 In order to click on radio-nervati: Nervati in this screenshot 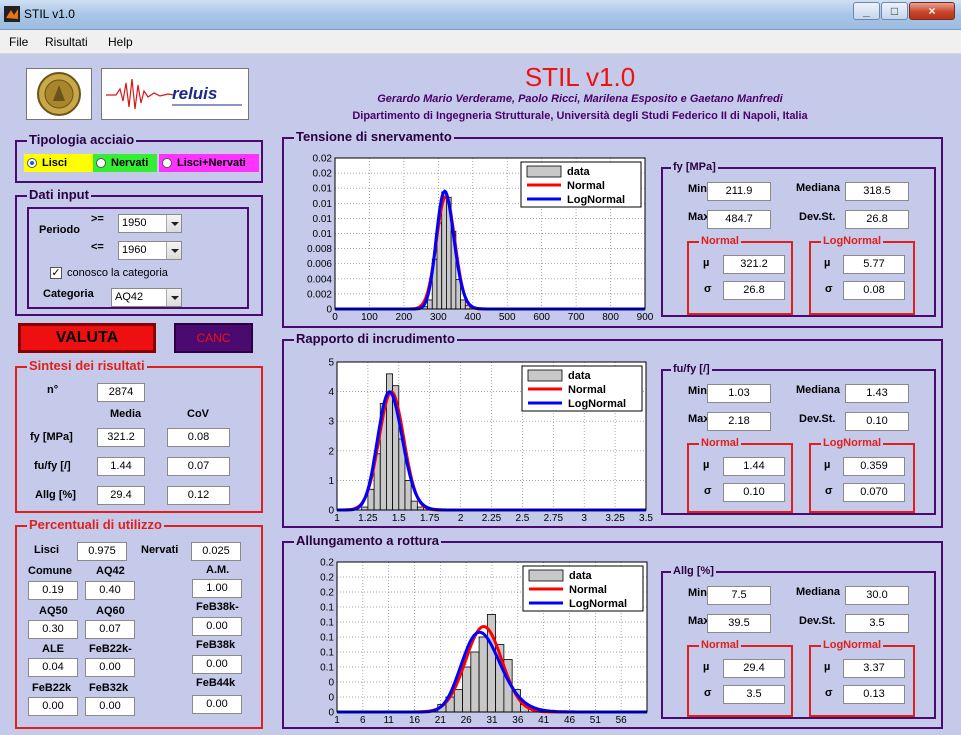, I will do `click(125, 163)`.